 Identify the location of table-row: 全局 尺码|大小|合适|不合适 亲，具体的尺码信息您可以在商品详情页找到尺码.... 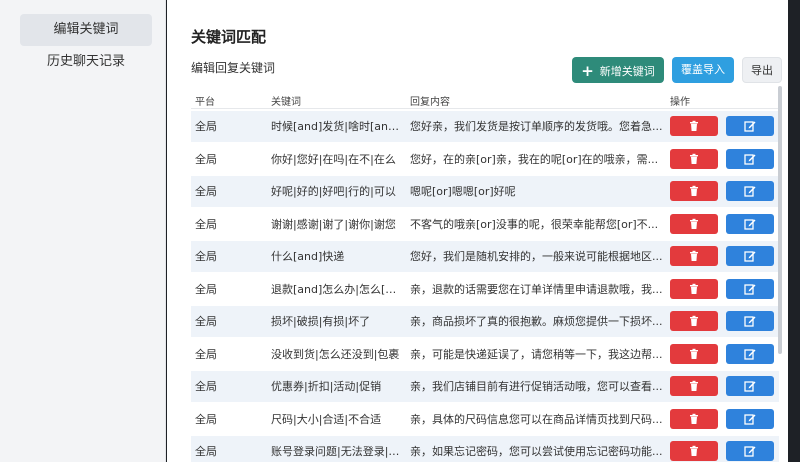
(485, 419).